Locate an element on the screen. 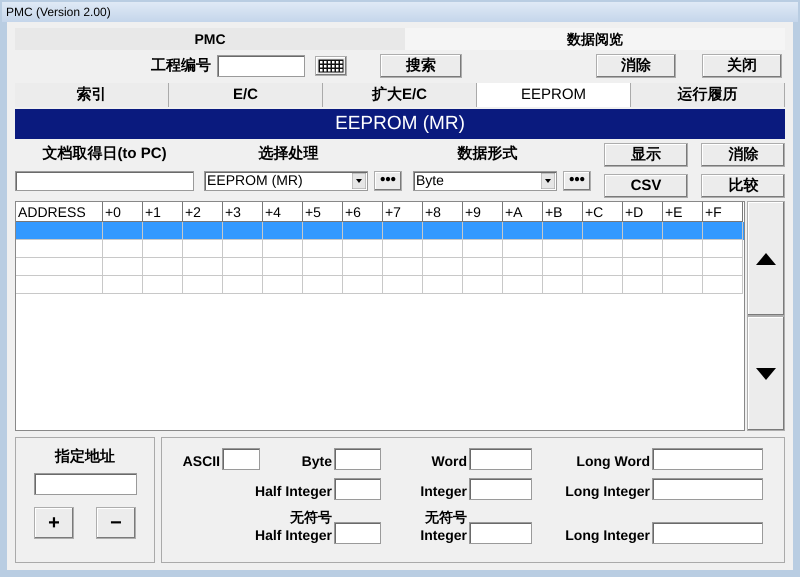 This screenshot has width=800, height=577. format-dropdown: Byte is located at coordinates (484, 180).